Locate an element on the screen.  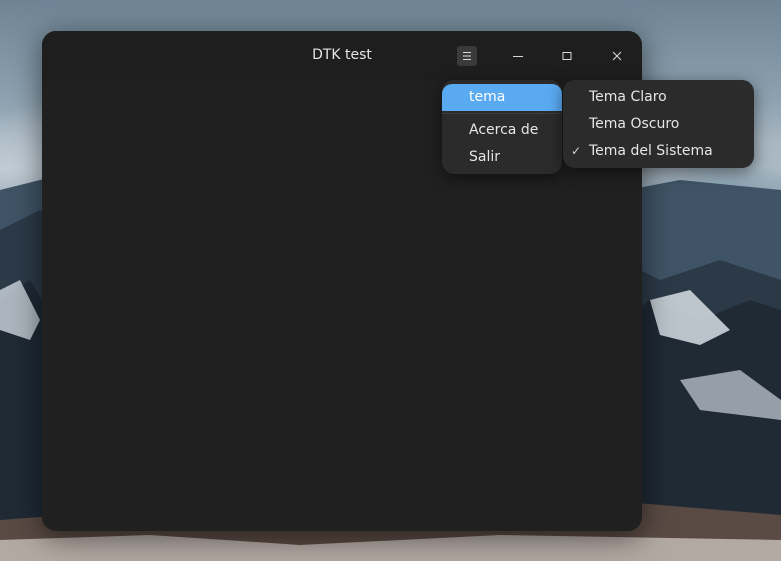
submenu-item-label: Tema Claro is located at coordinates (628, 97).